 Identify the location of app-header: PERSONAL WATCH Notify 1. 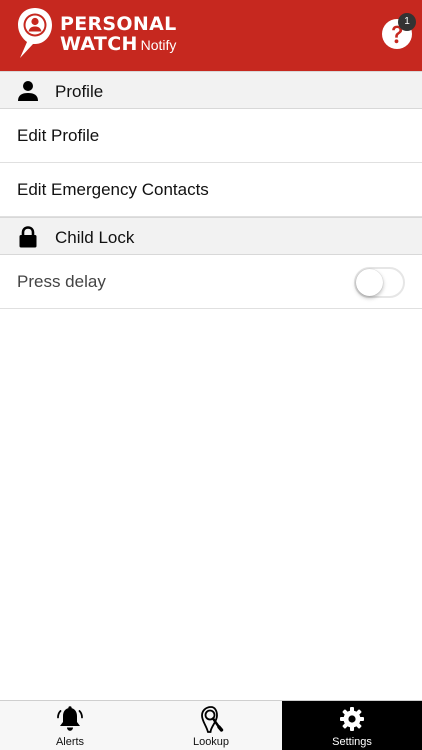
(211, 35).